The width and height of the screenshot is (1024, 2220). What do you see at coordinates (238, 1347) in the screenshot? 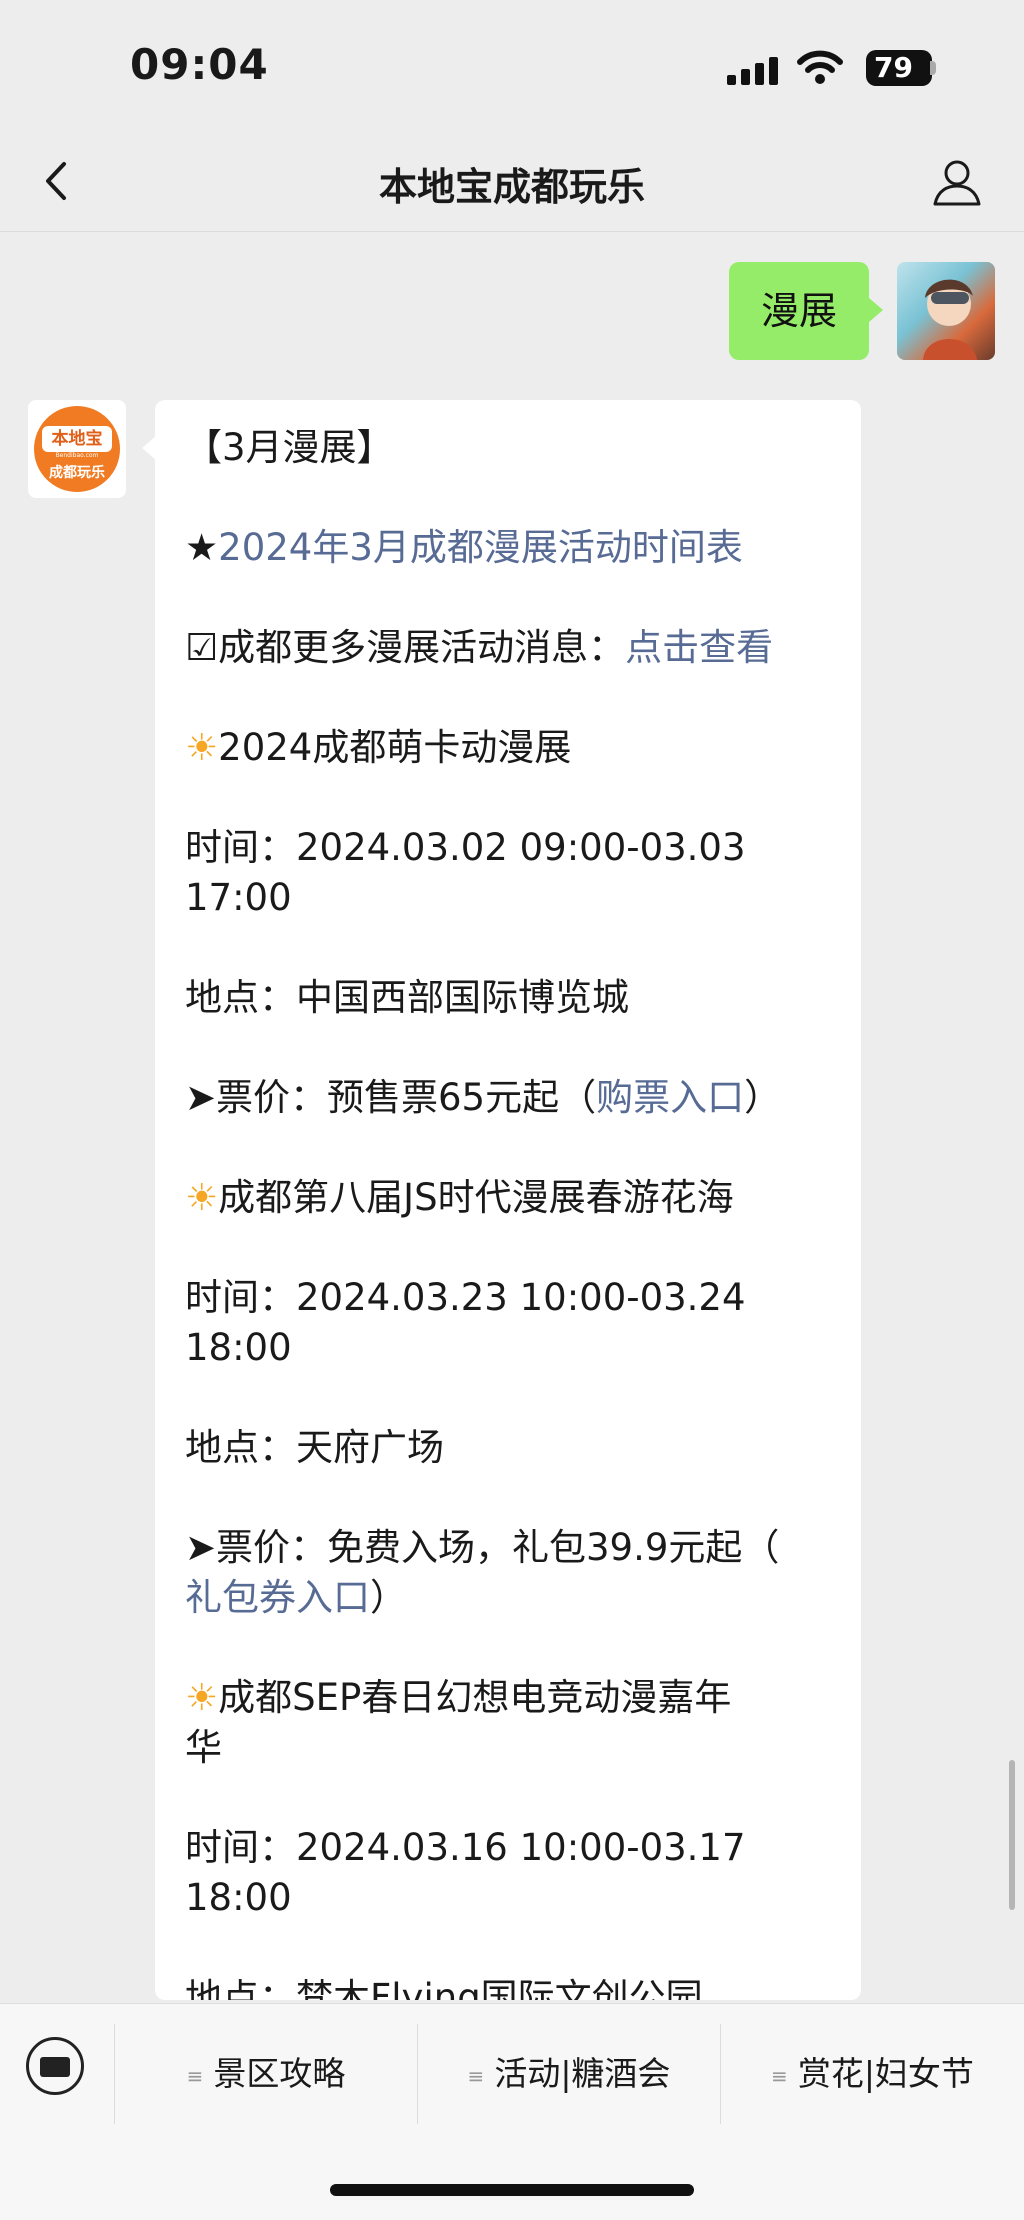
I see `event-2-time-cont: 18:00` at bounding box center [238, 1347].